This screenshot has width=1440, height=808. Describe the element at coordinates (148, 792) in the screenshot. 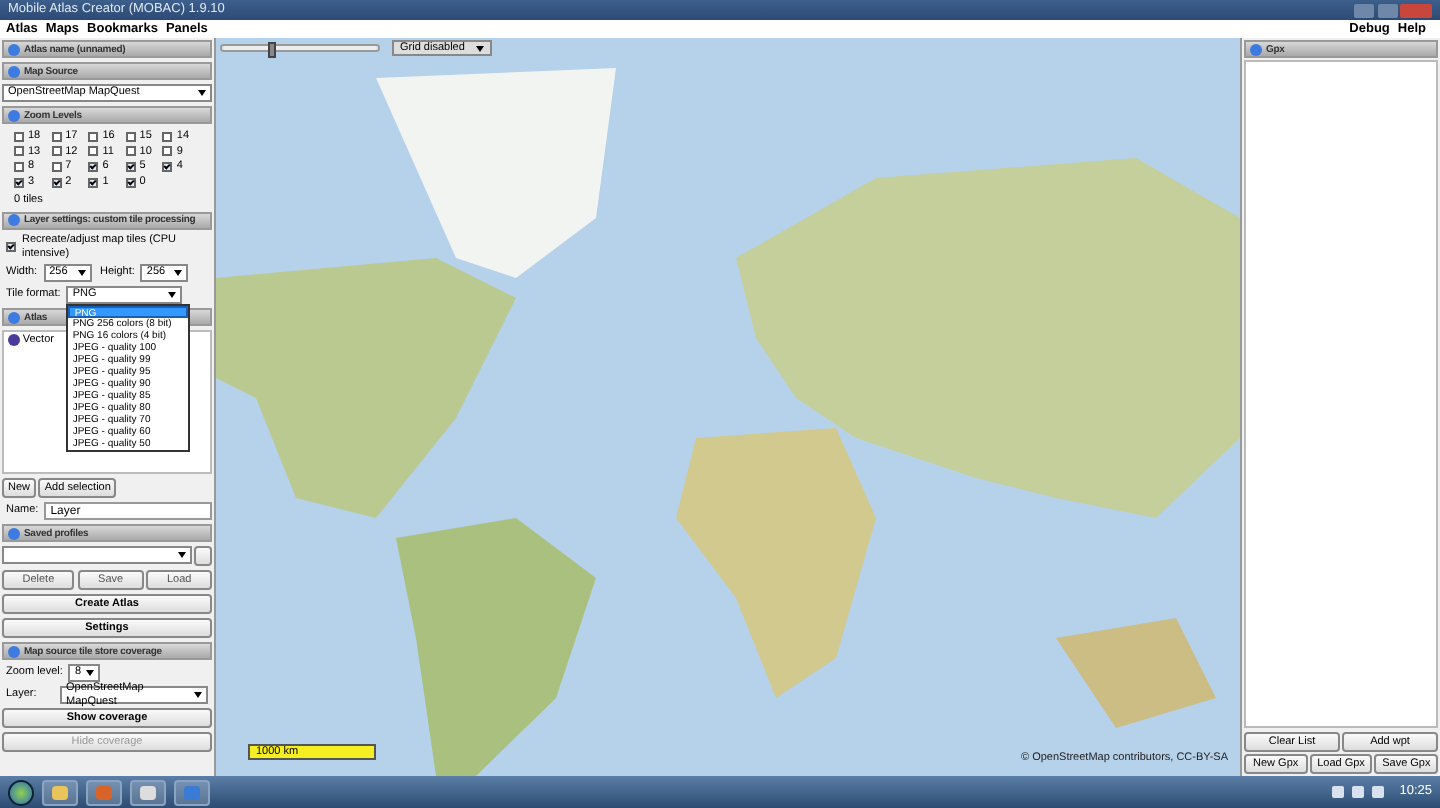

I see `taskbar-app-icon` at that location.